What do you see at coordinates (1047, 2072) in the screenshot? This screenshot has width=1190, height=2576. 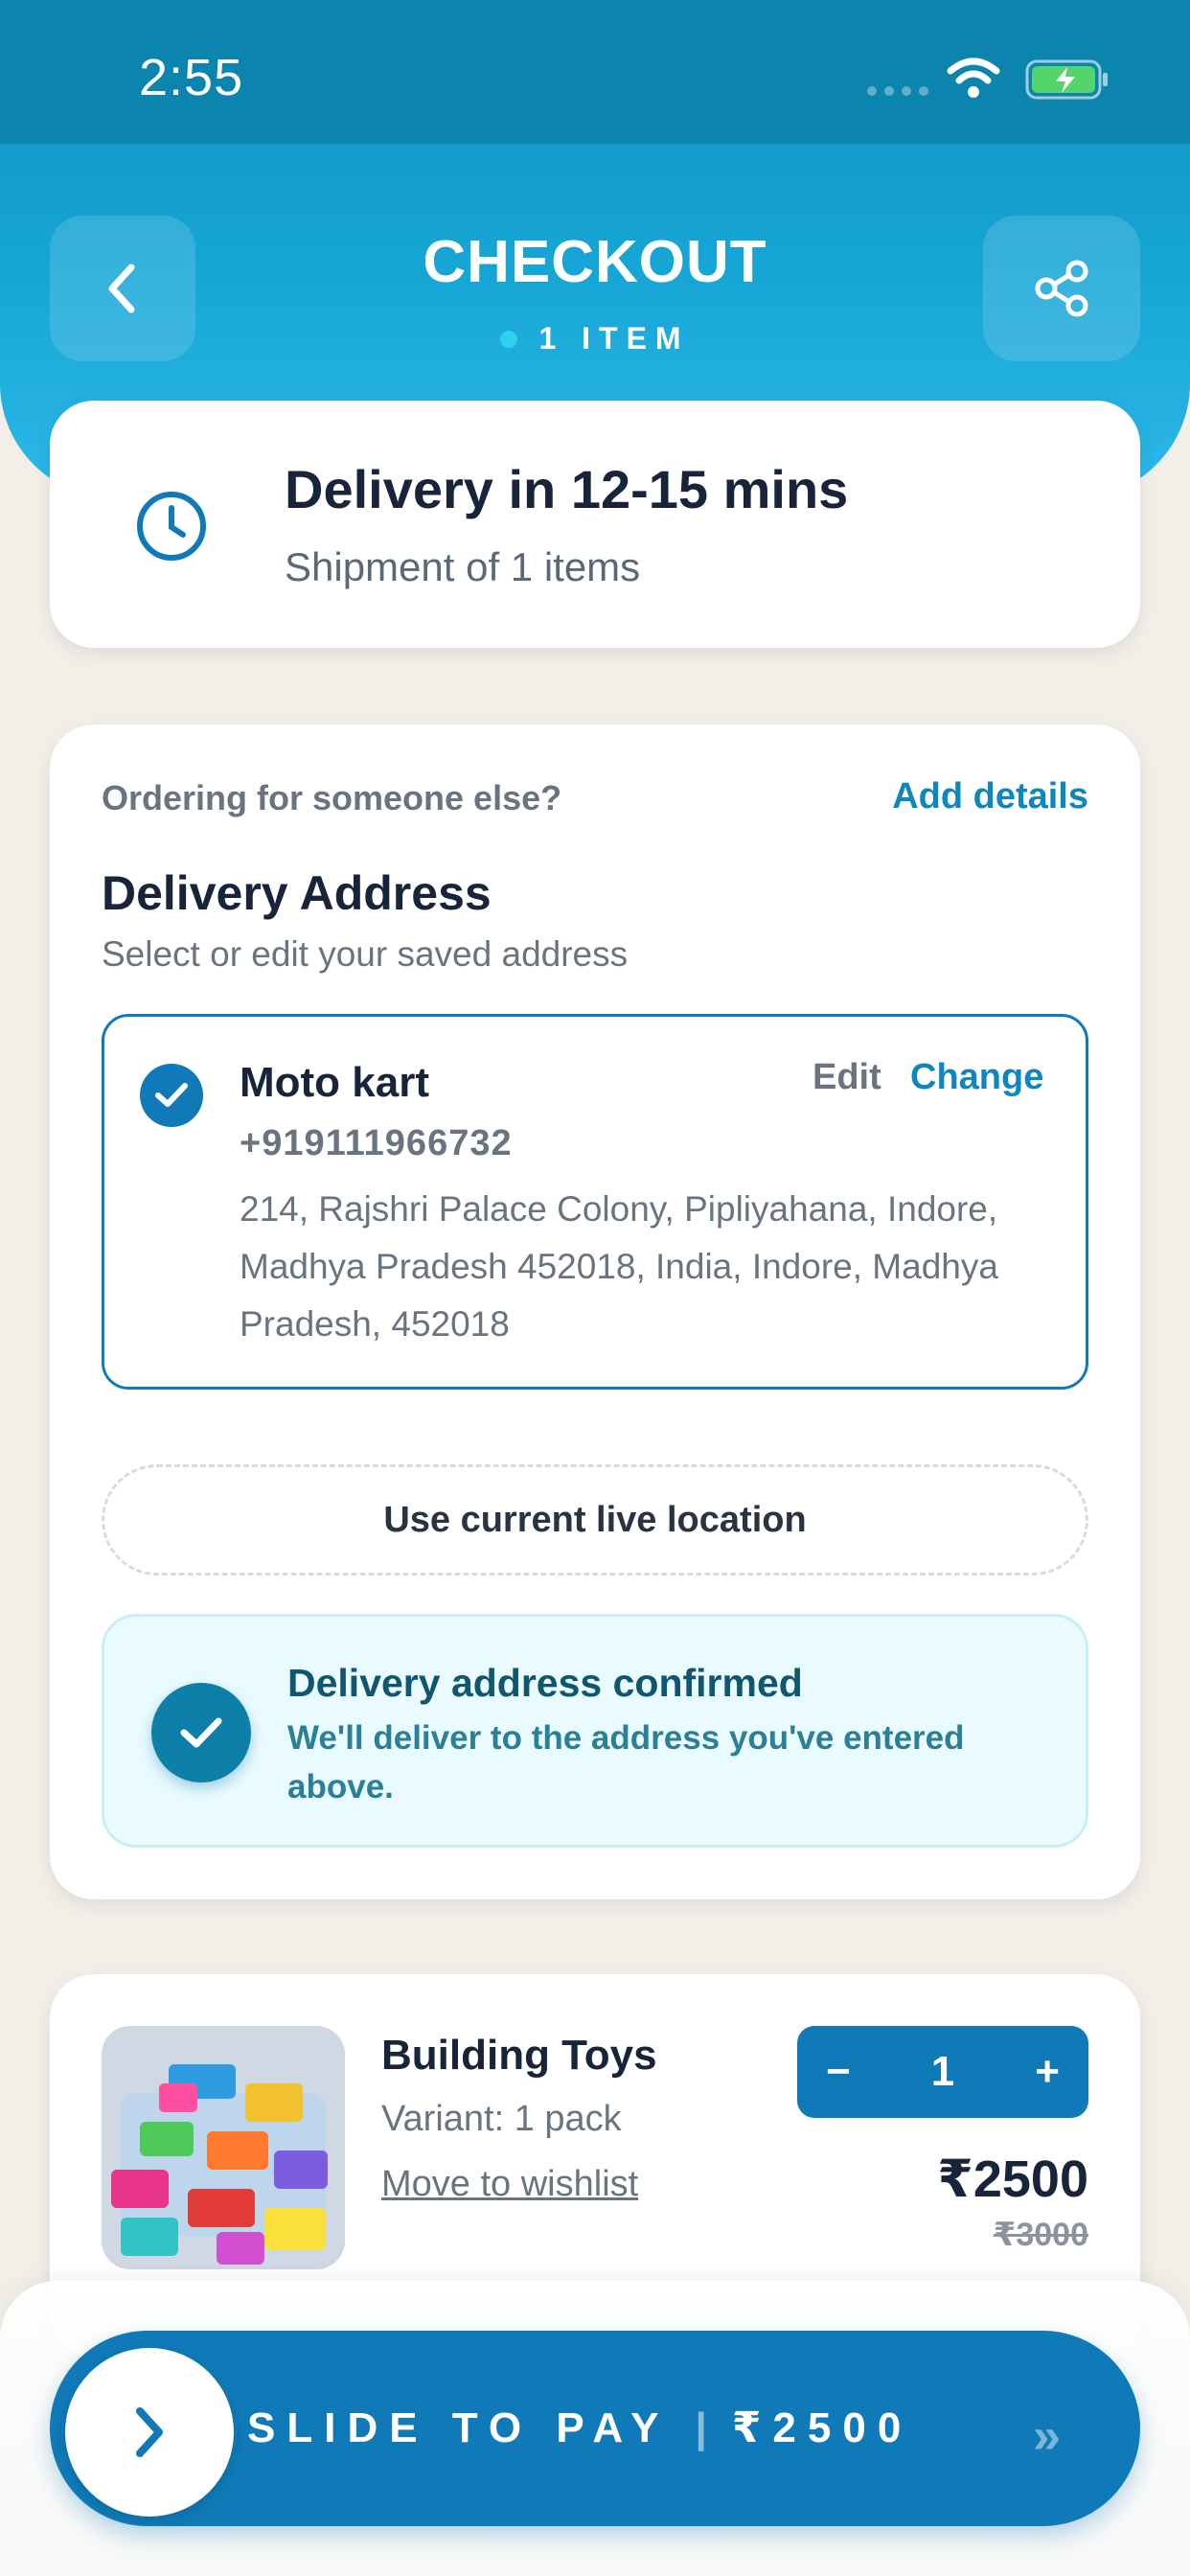 I see `increase-quantity-button: +` at bounding box center [1047, 2072].